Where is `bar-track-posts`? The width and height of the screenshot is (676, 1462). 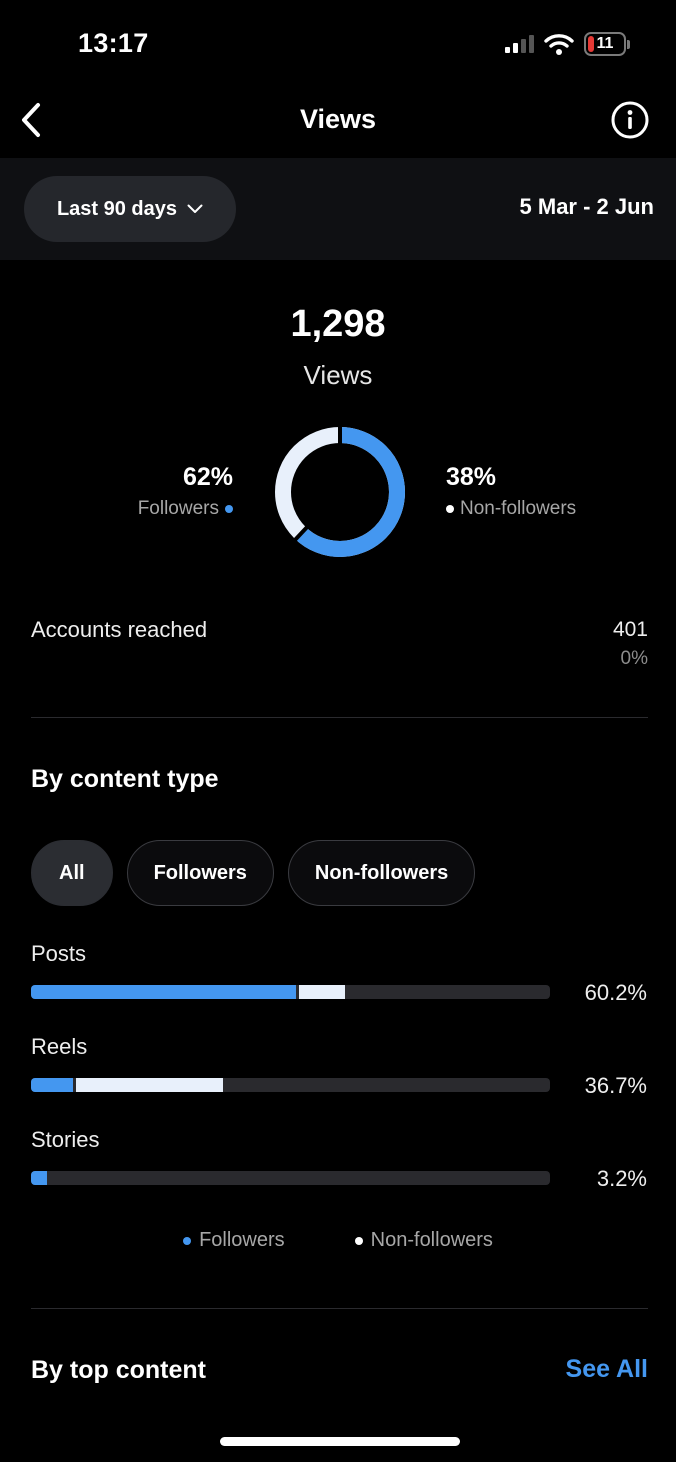
bar-track-posts is located at coordinates (290, 992).